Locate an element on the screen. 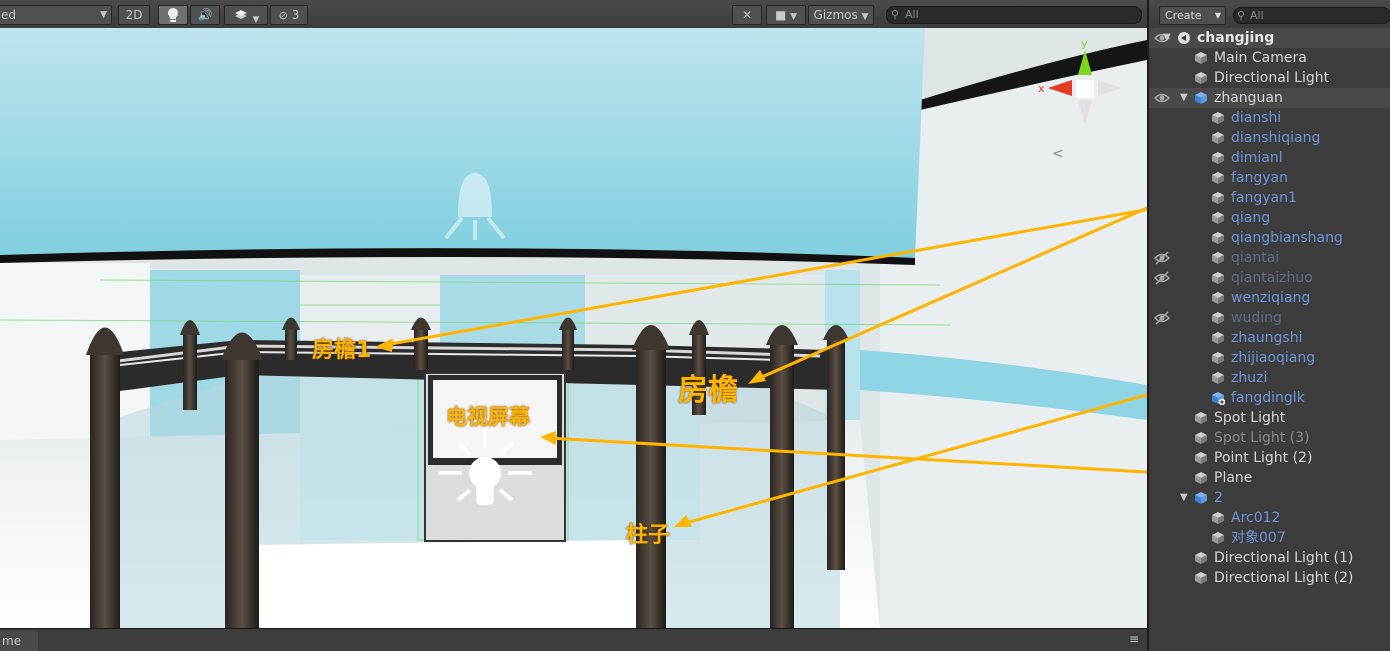  hierarchy-item: 对象007 is located at coordinates (1269, 538).